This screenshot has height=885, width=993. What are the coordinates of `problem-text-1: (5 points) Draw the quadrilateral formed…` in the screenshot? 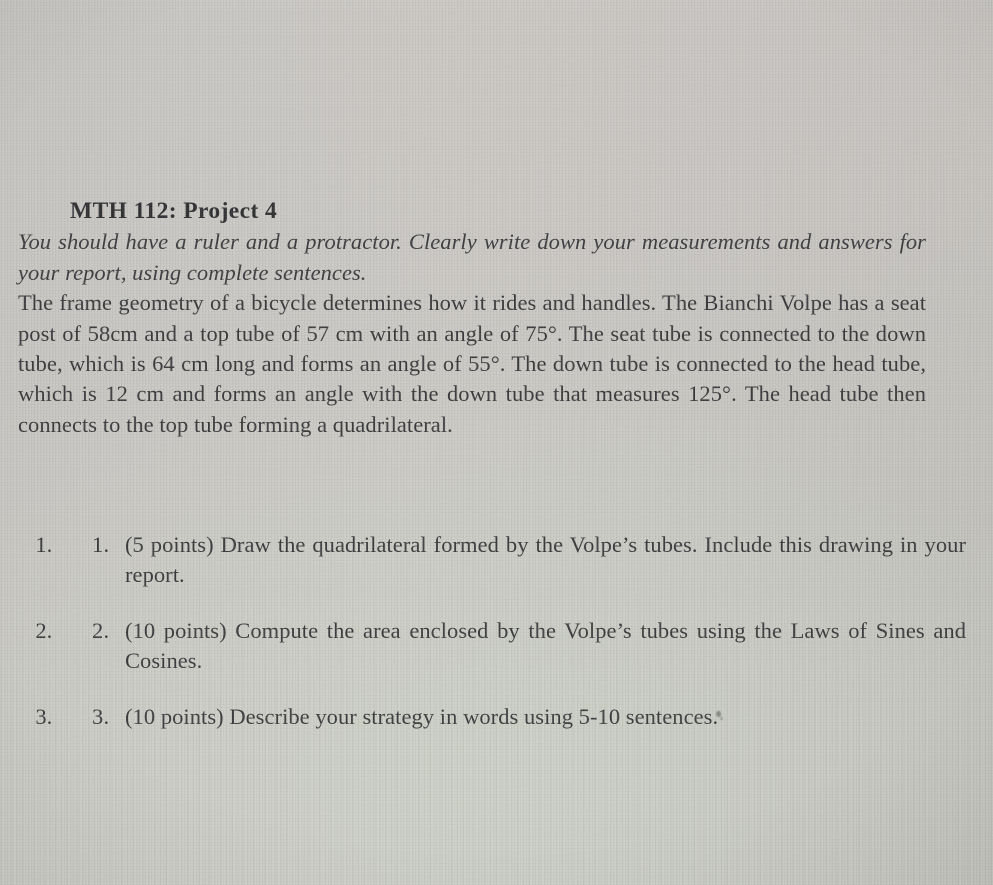 It's located at (545, 559).